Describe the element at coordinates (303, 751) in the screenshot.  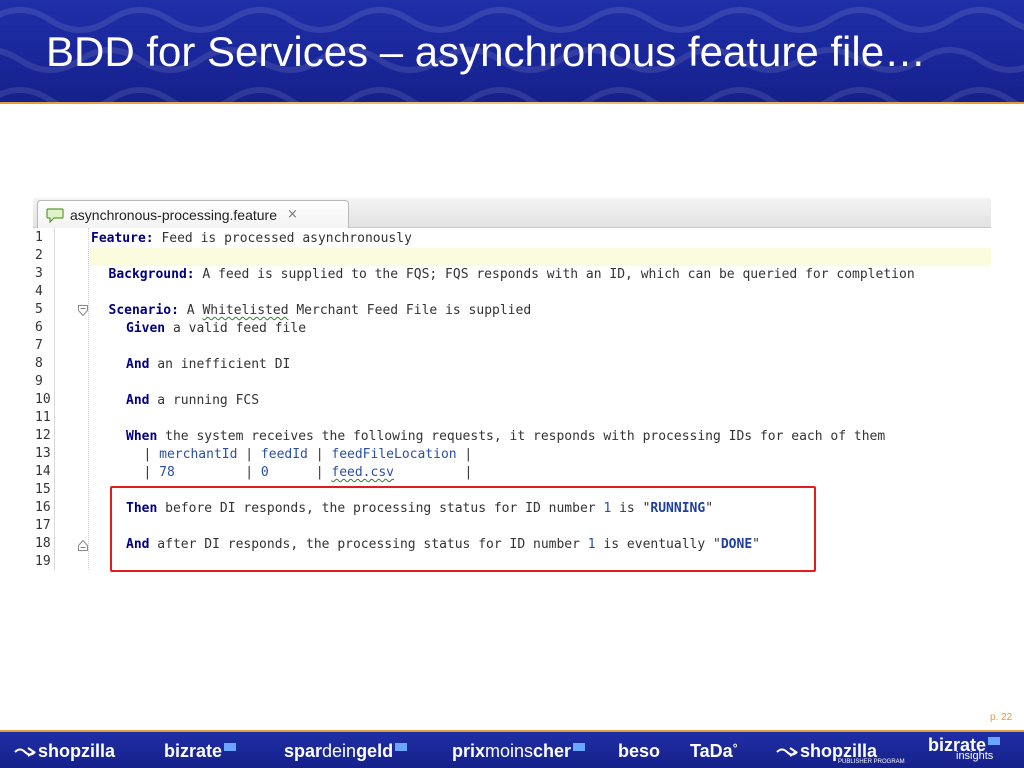
I see `brand-text: spar` at that location.